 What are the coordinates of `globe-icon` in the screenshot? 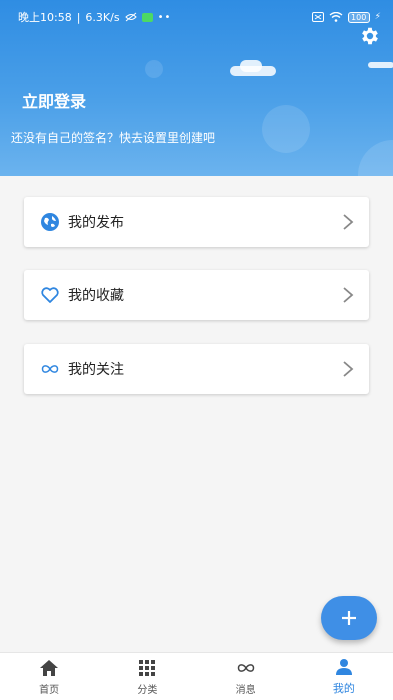 It's located at (50, 222).